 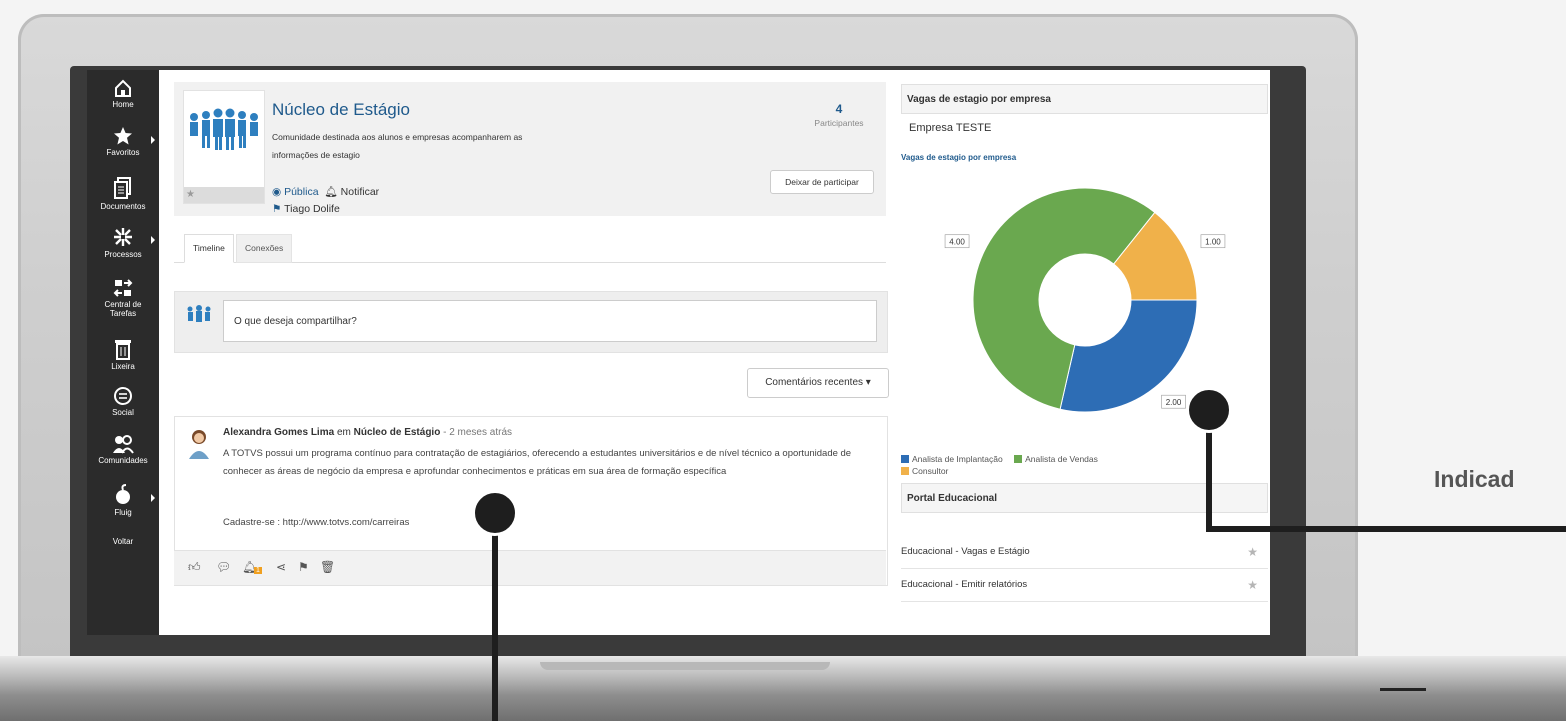 I want to click on delete-icon: 🗑︎, so click(x=327, y=567).